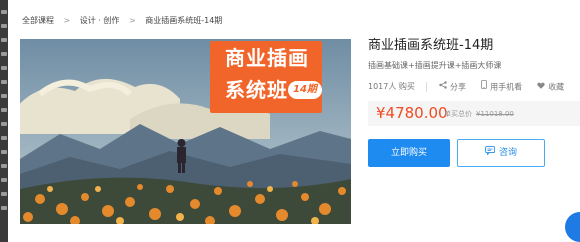 This screenshot has height=242, width=580. Describe the element at coordinates (443, 87) in the screenshot. I see `share-icon` at that location.